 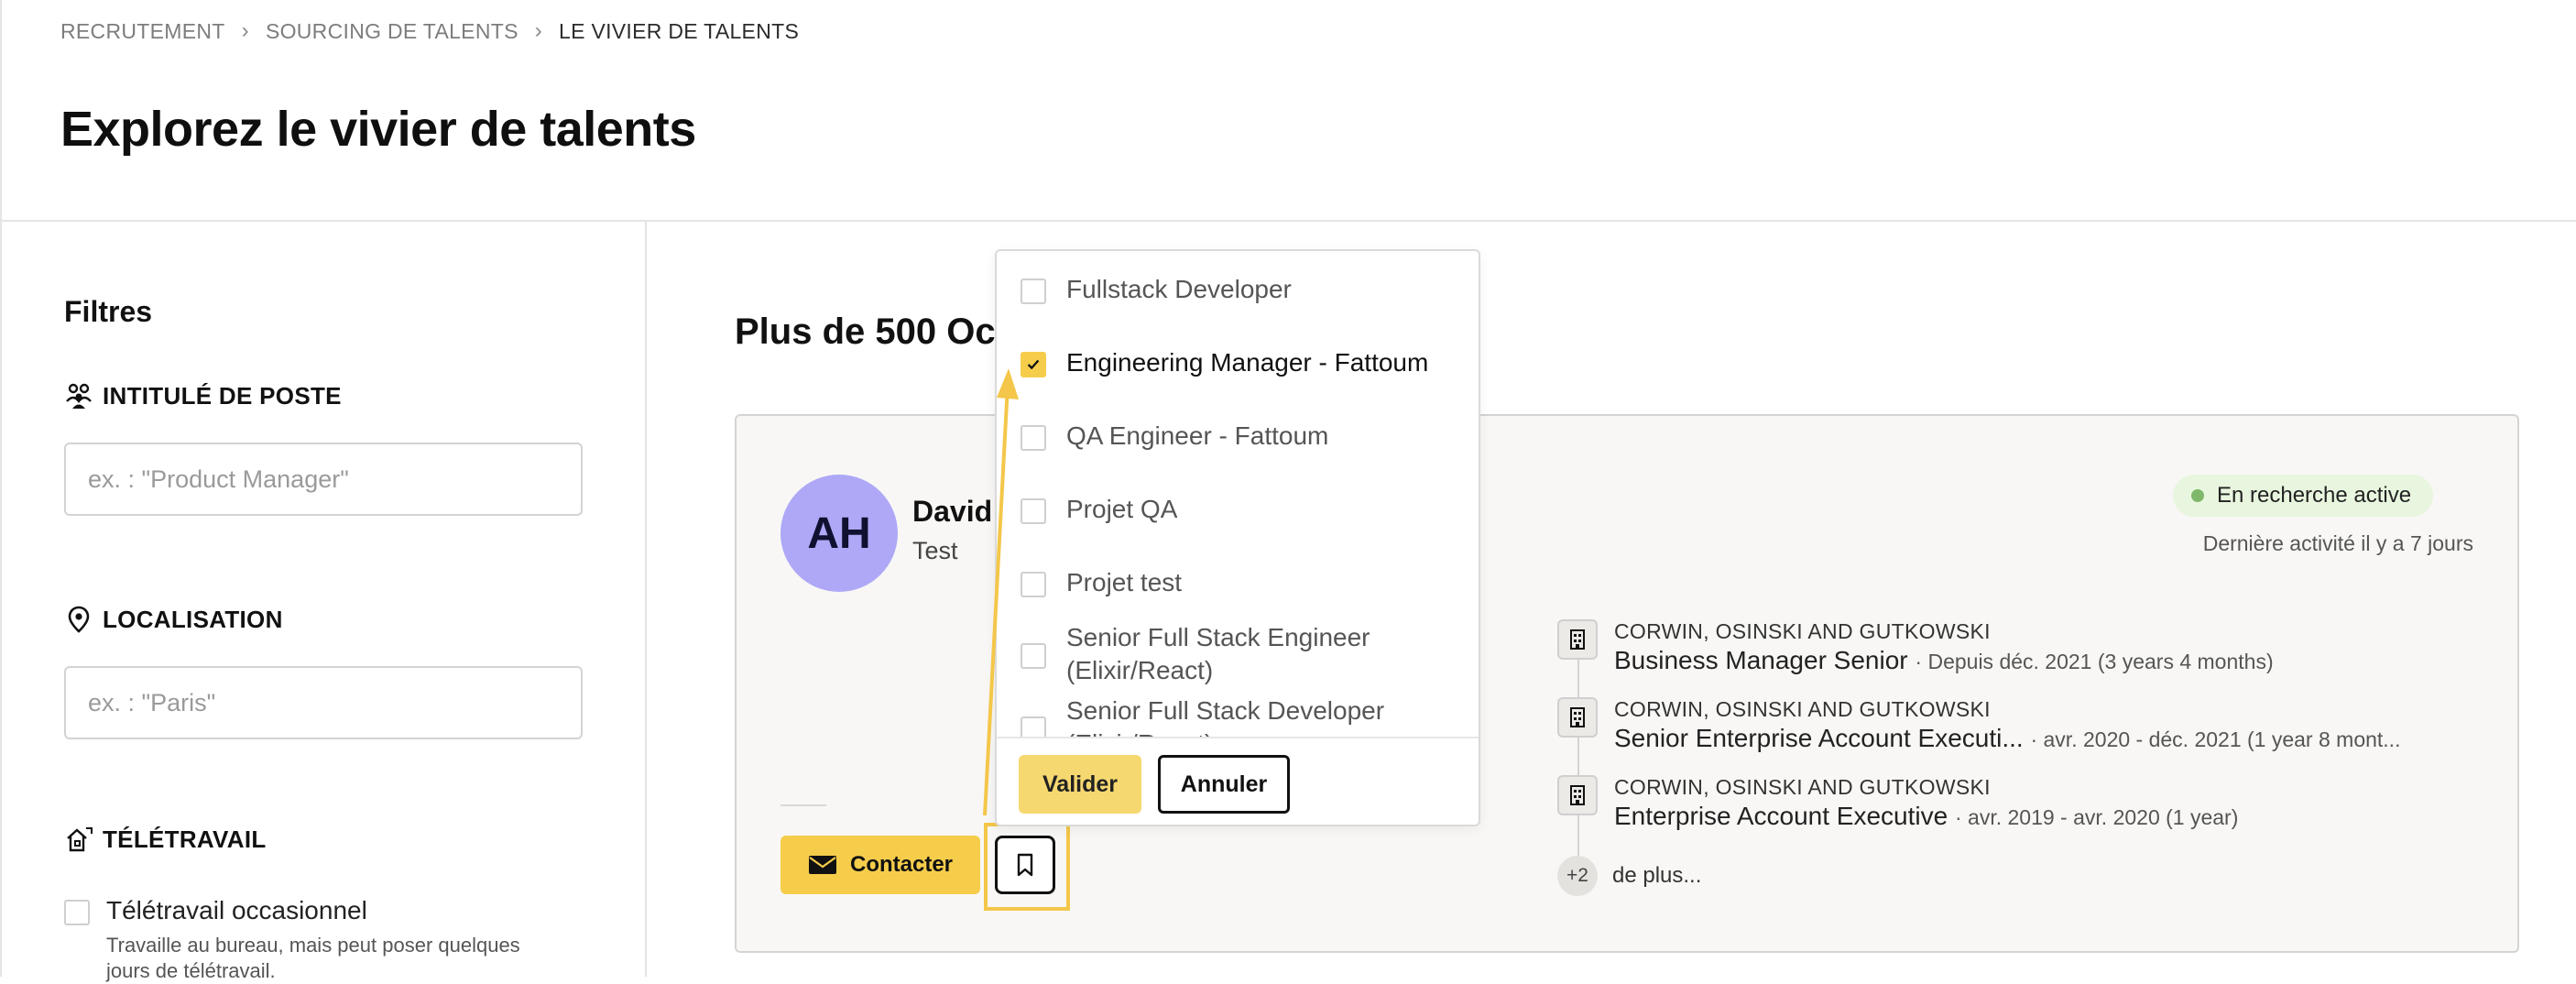 What do you see at coordinates (237, 910) in the screenshot?
I see `remote-occasional-title: Télétravail occasionnel` at bounding box center [237, 910].